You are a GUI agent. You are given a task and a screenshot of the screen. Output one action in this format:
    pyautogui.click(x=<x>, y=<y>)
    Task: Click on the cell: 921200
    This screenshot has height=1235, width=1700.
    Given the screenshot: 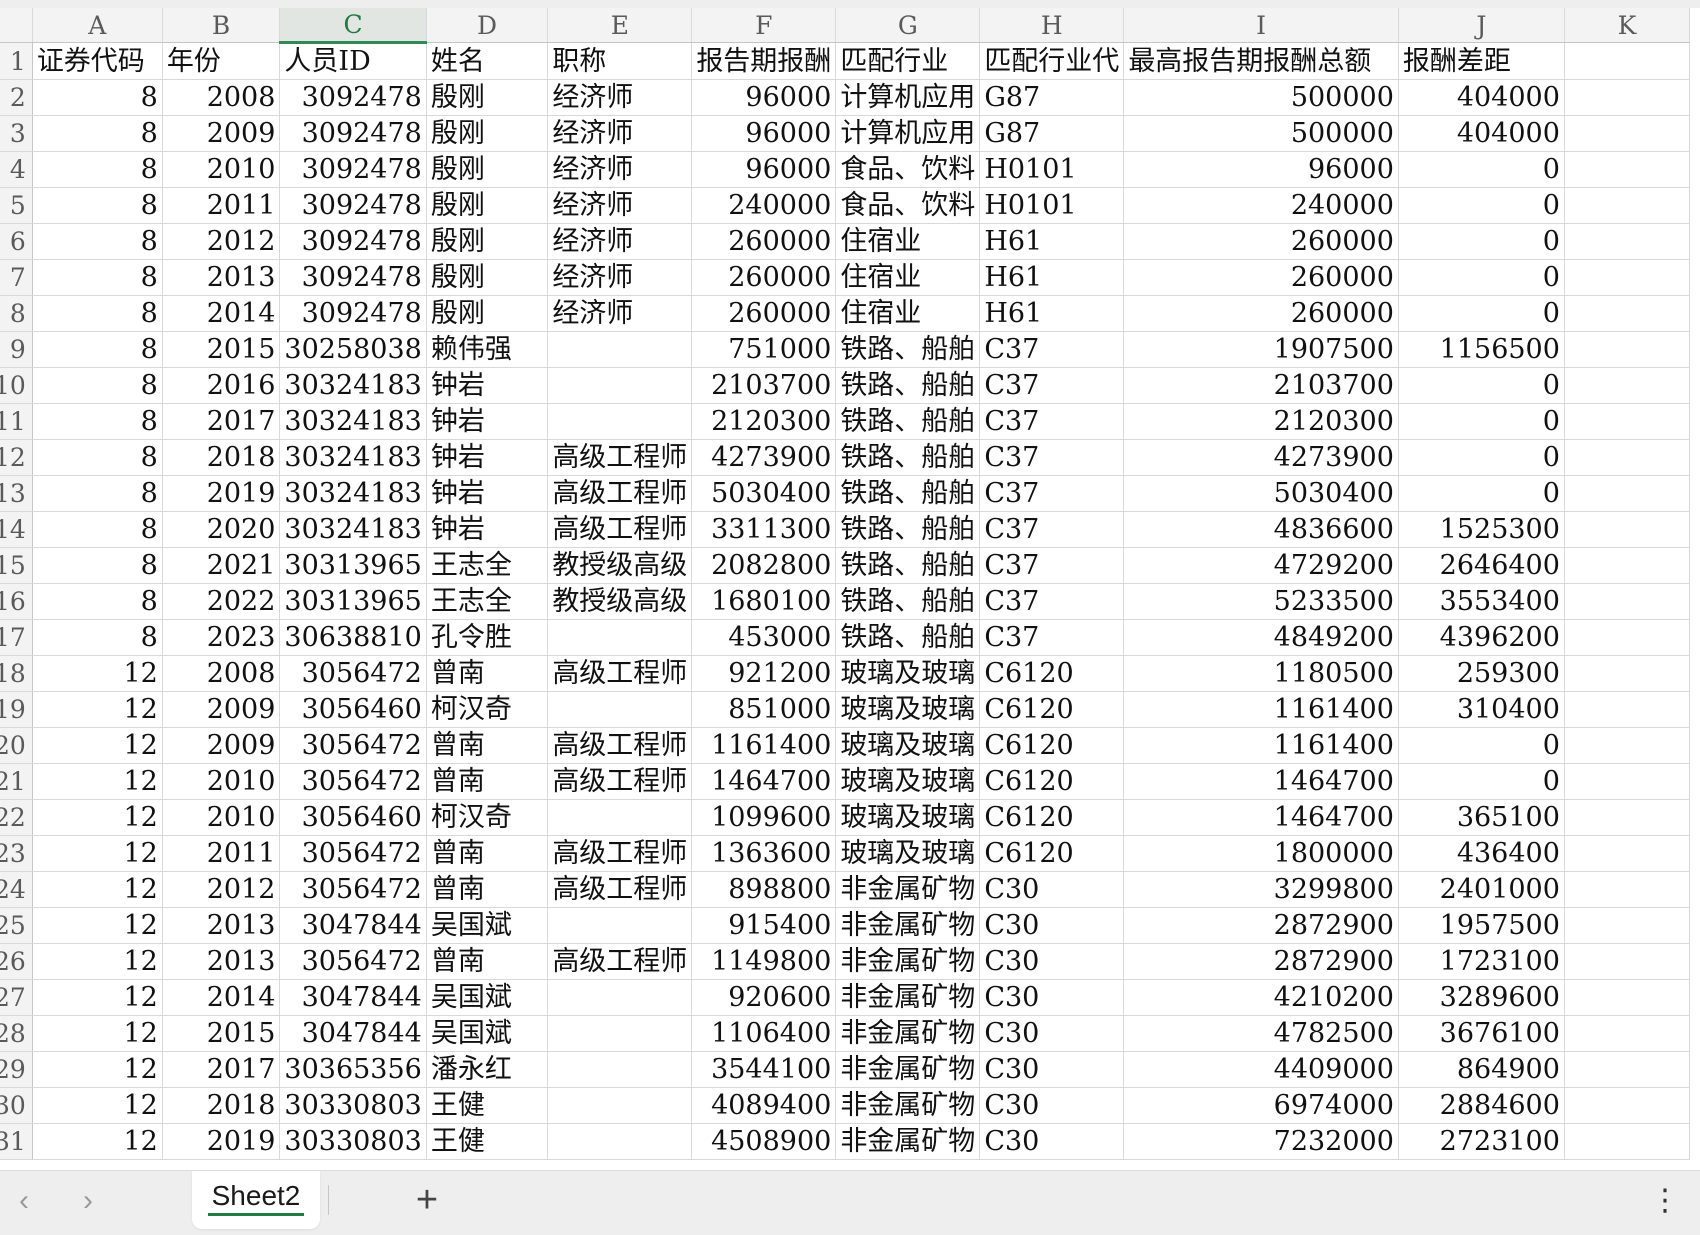 What is the action you would take?
    pyautogui.click(x=764, y=673)
    